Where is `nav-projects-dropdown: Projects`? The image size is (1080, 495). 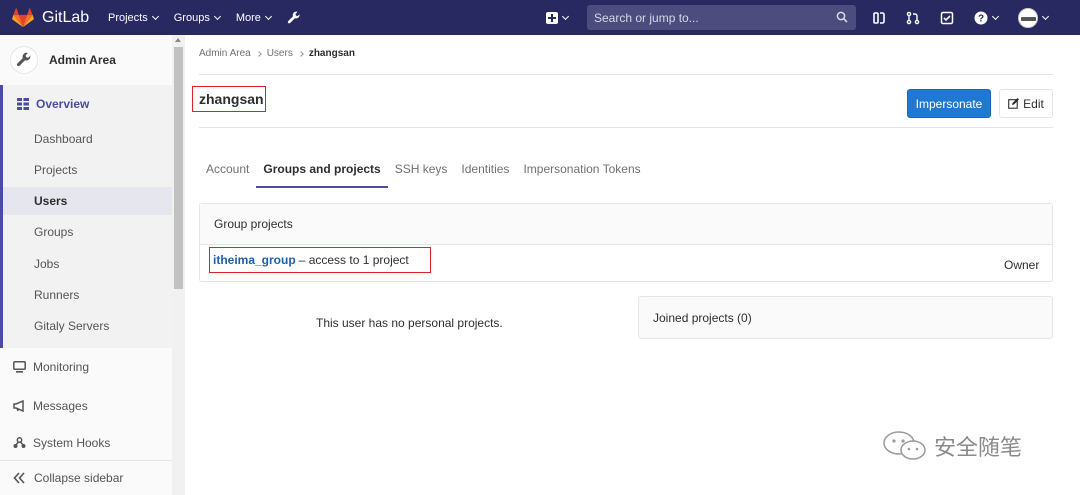 nav-projects-dropdown: Projects is located at coordinates (133, 17).